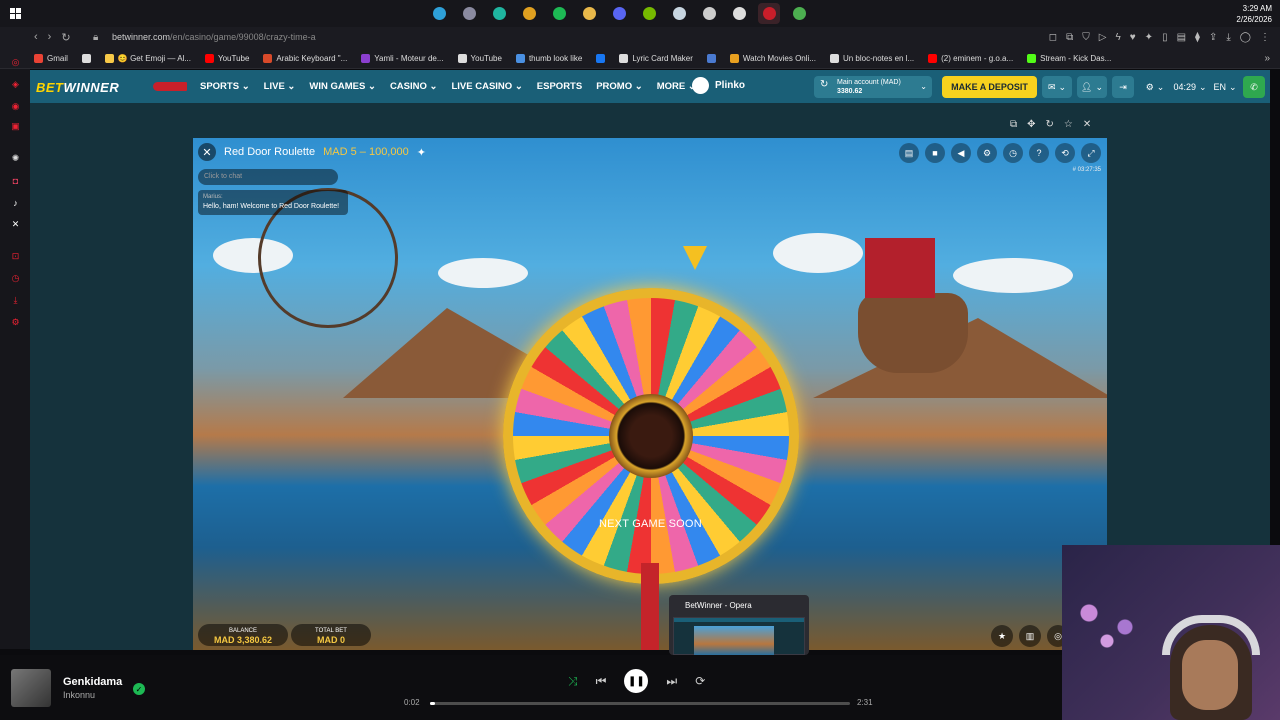 Image resolution: width=1280 pixels, height=720 pixels. Describe the element at coordinates (170, 86) in the screenshot. I see `plane-icon` at that location.